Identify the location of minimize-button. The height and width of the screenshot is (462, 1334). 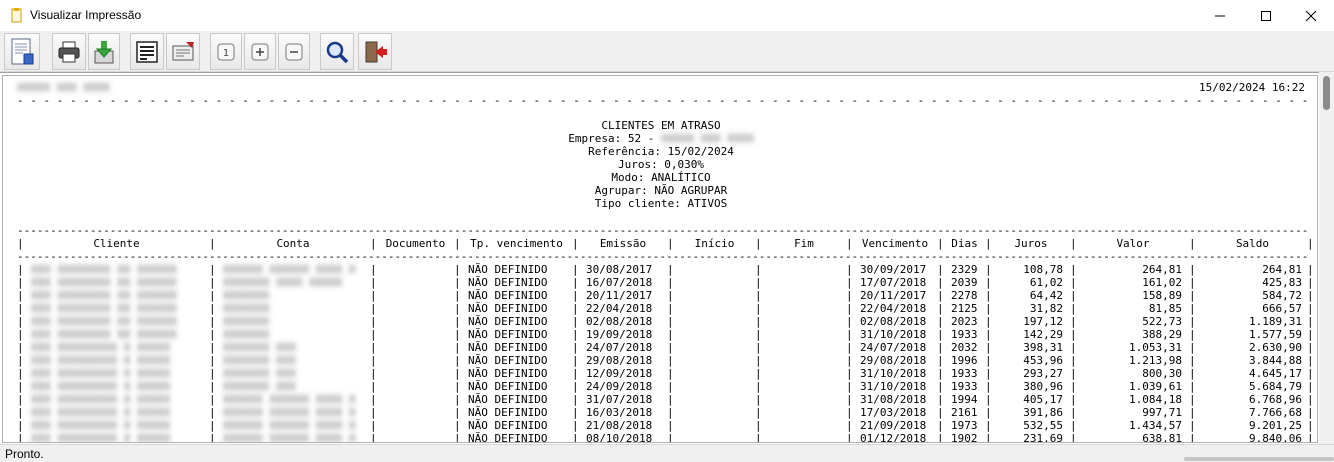
(1220, 15).